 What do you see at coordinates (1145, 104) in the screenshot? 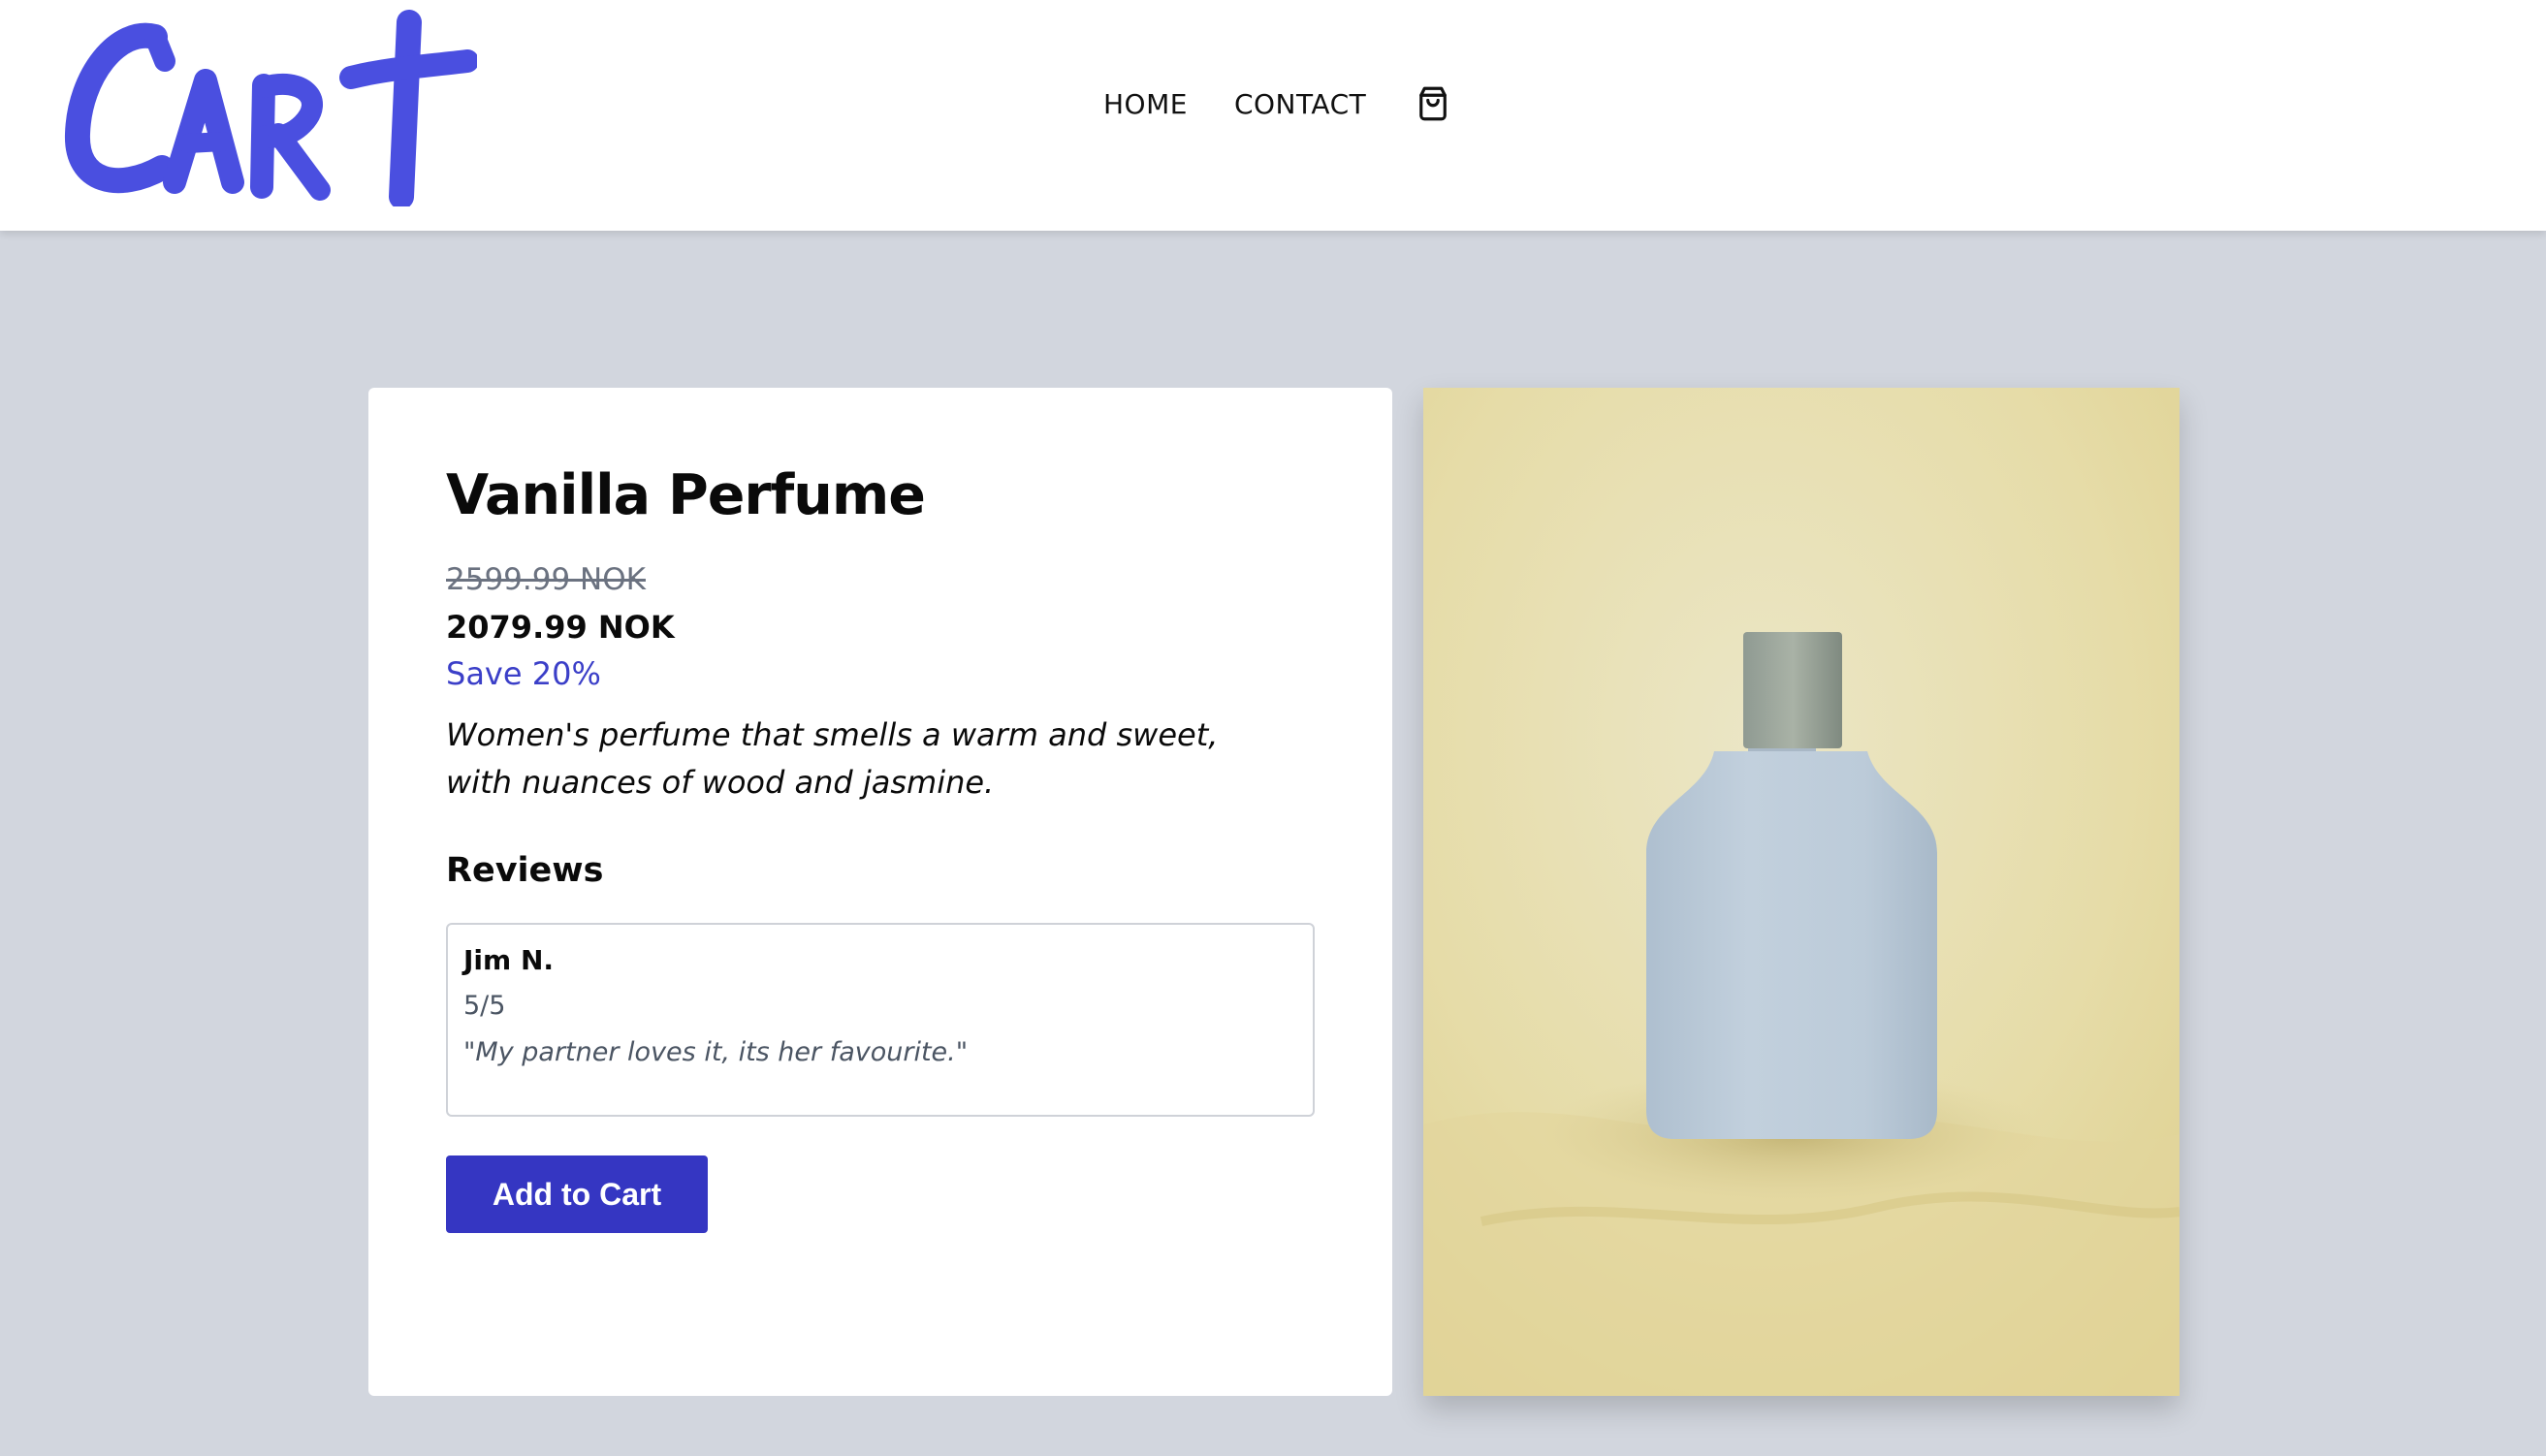
I see `nav-home-link: HOME` at bounding box center [1145, 104].